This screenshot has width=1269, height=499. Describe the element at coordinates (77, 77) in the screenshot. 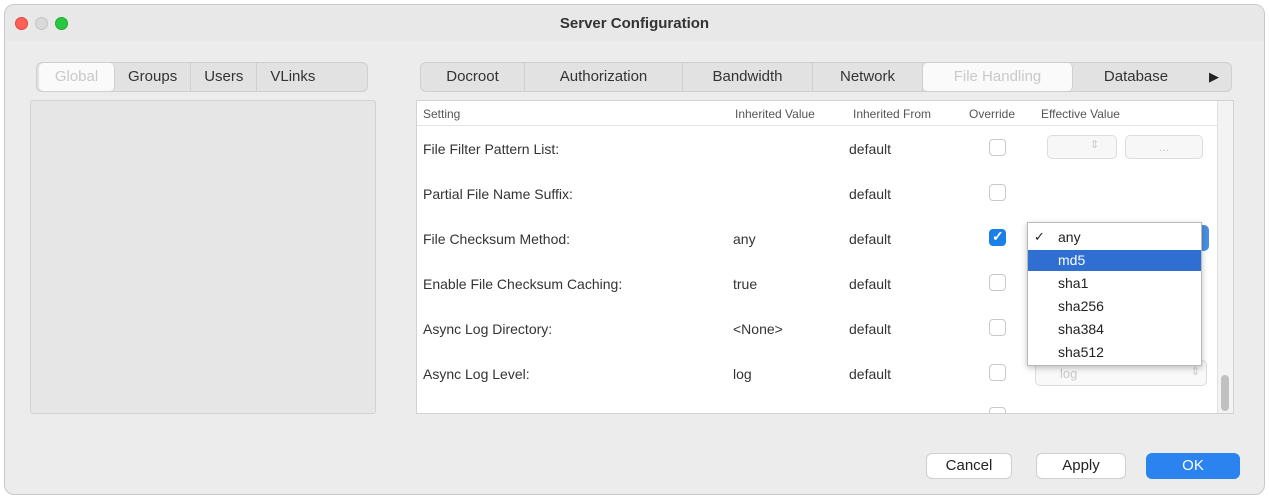

I see `tab-global: Global` at that location.